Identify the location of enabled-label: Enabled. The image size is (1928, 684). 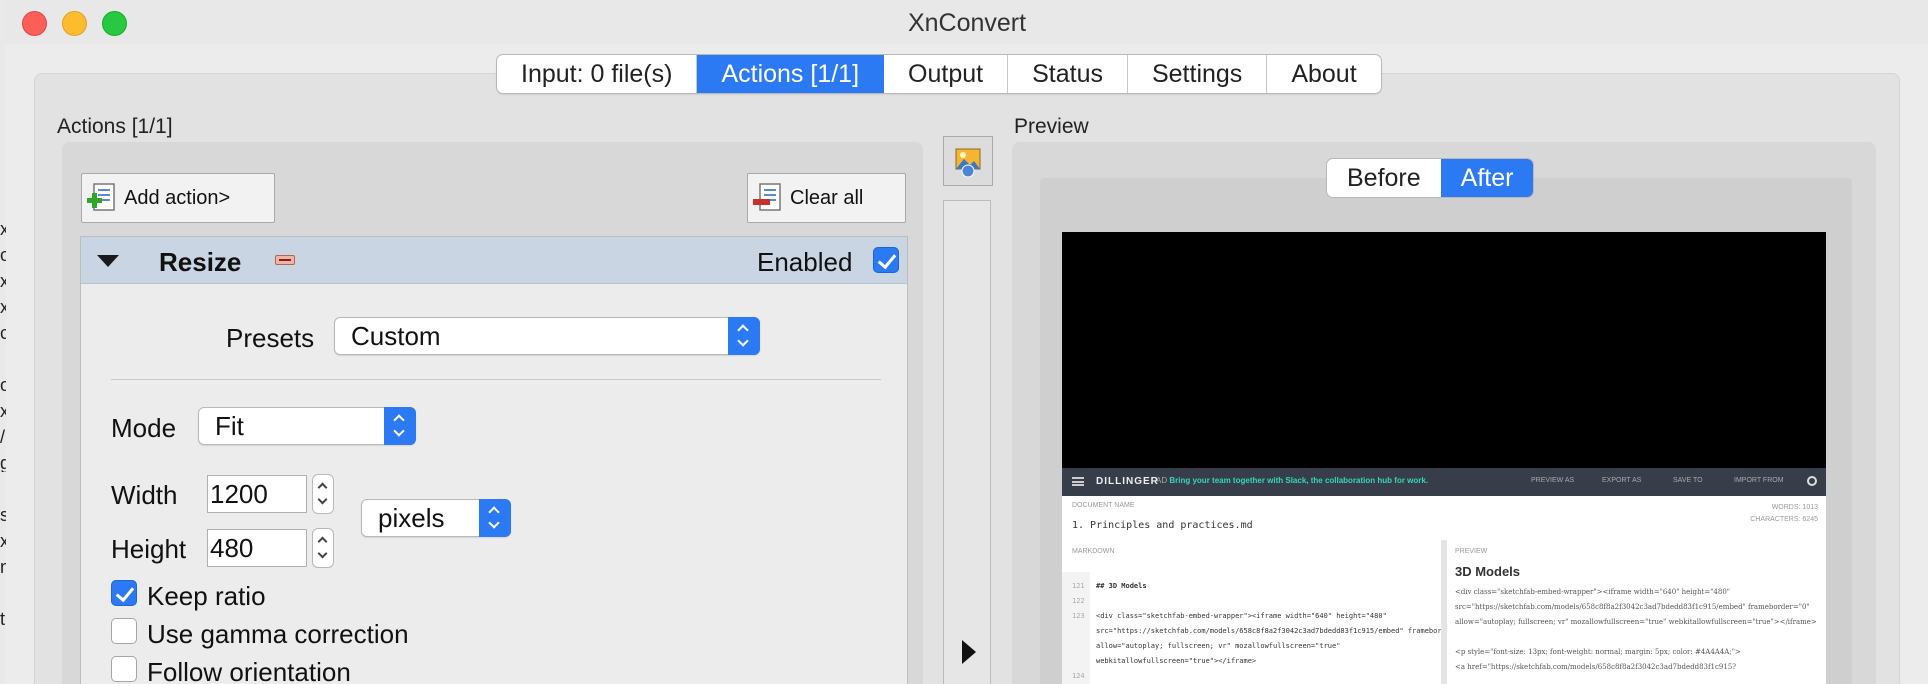
(805, 262).